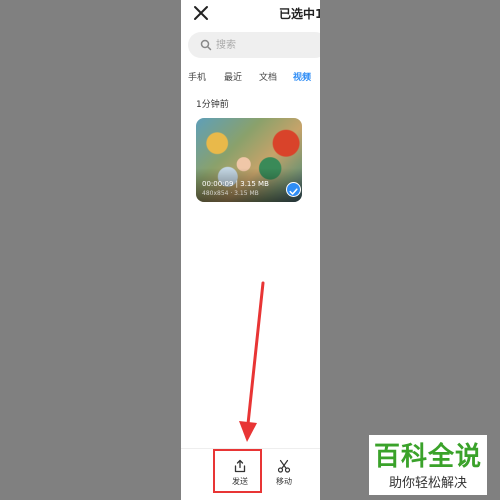 This screenshot has height=500, width=500. What do you see at coordinates (237, 471) in the screenshot?
I see `send-highlight-box` at bounding box center [237, 471].